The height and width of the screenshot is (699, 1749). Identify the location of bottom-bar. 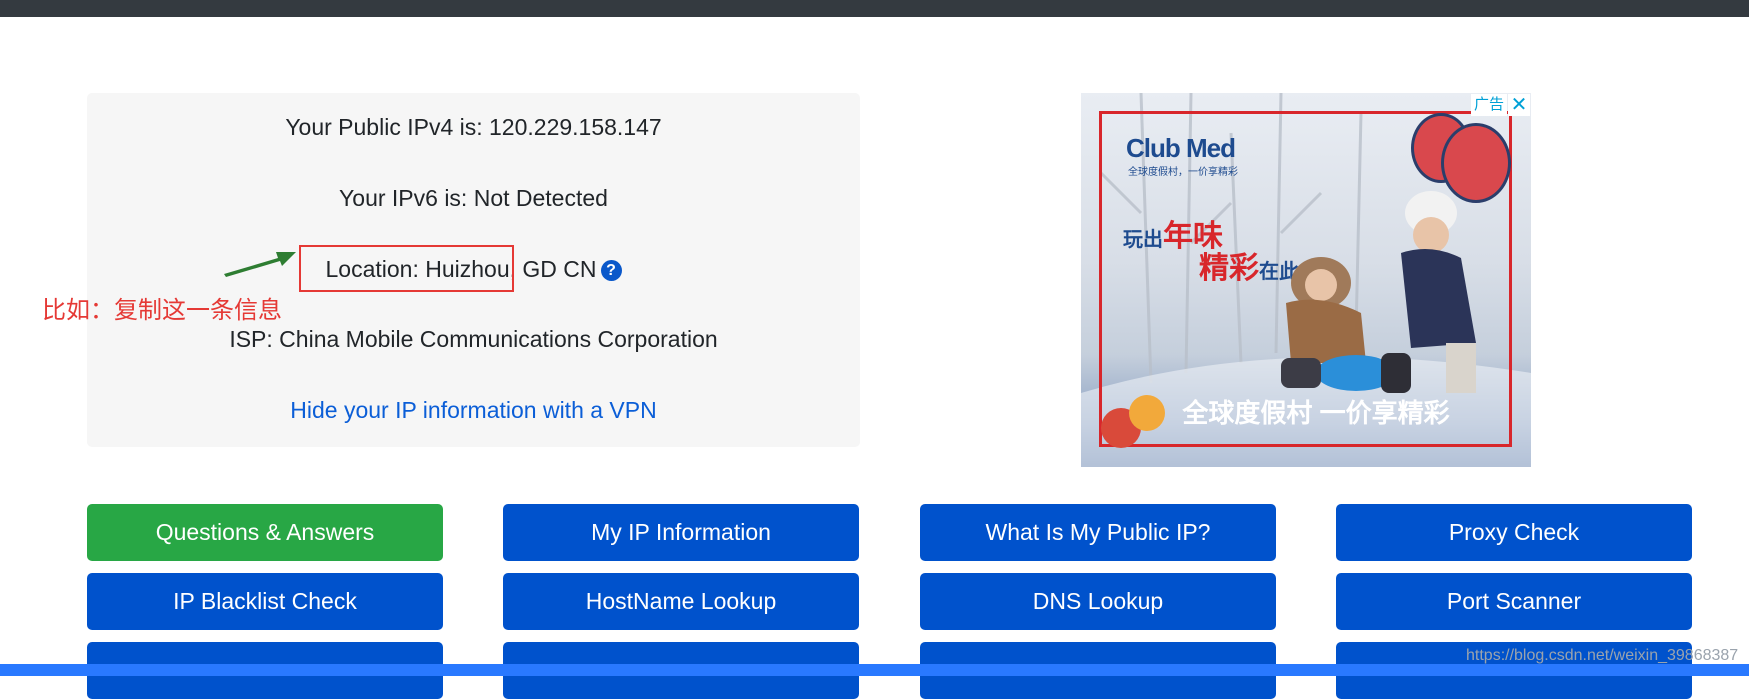
(874, 670).